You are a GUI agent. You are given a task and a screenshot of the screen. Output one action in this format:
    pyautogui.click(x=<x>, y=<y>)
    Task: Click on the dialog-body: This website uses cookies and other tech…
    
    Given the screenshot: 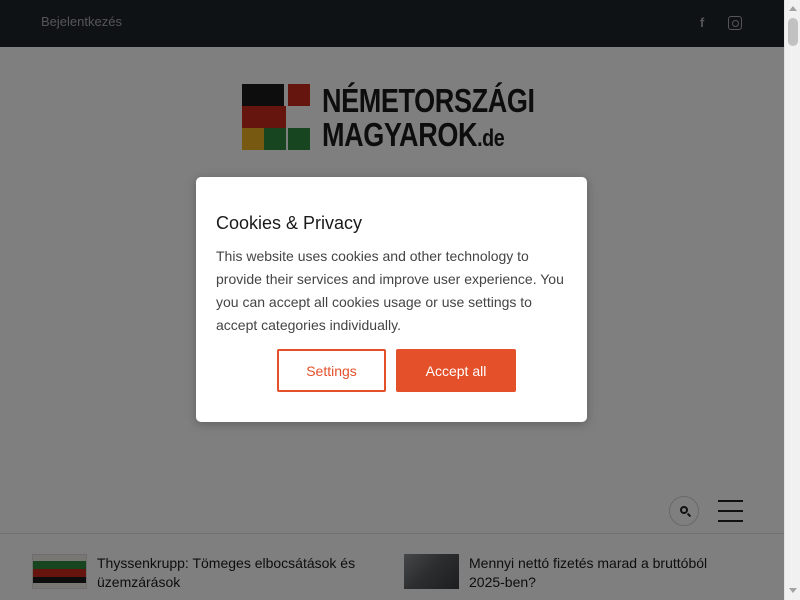 What is the action you would take?
    pyautogui.click(x=390, y=290)
    